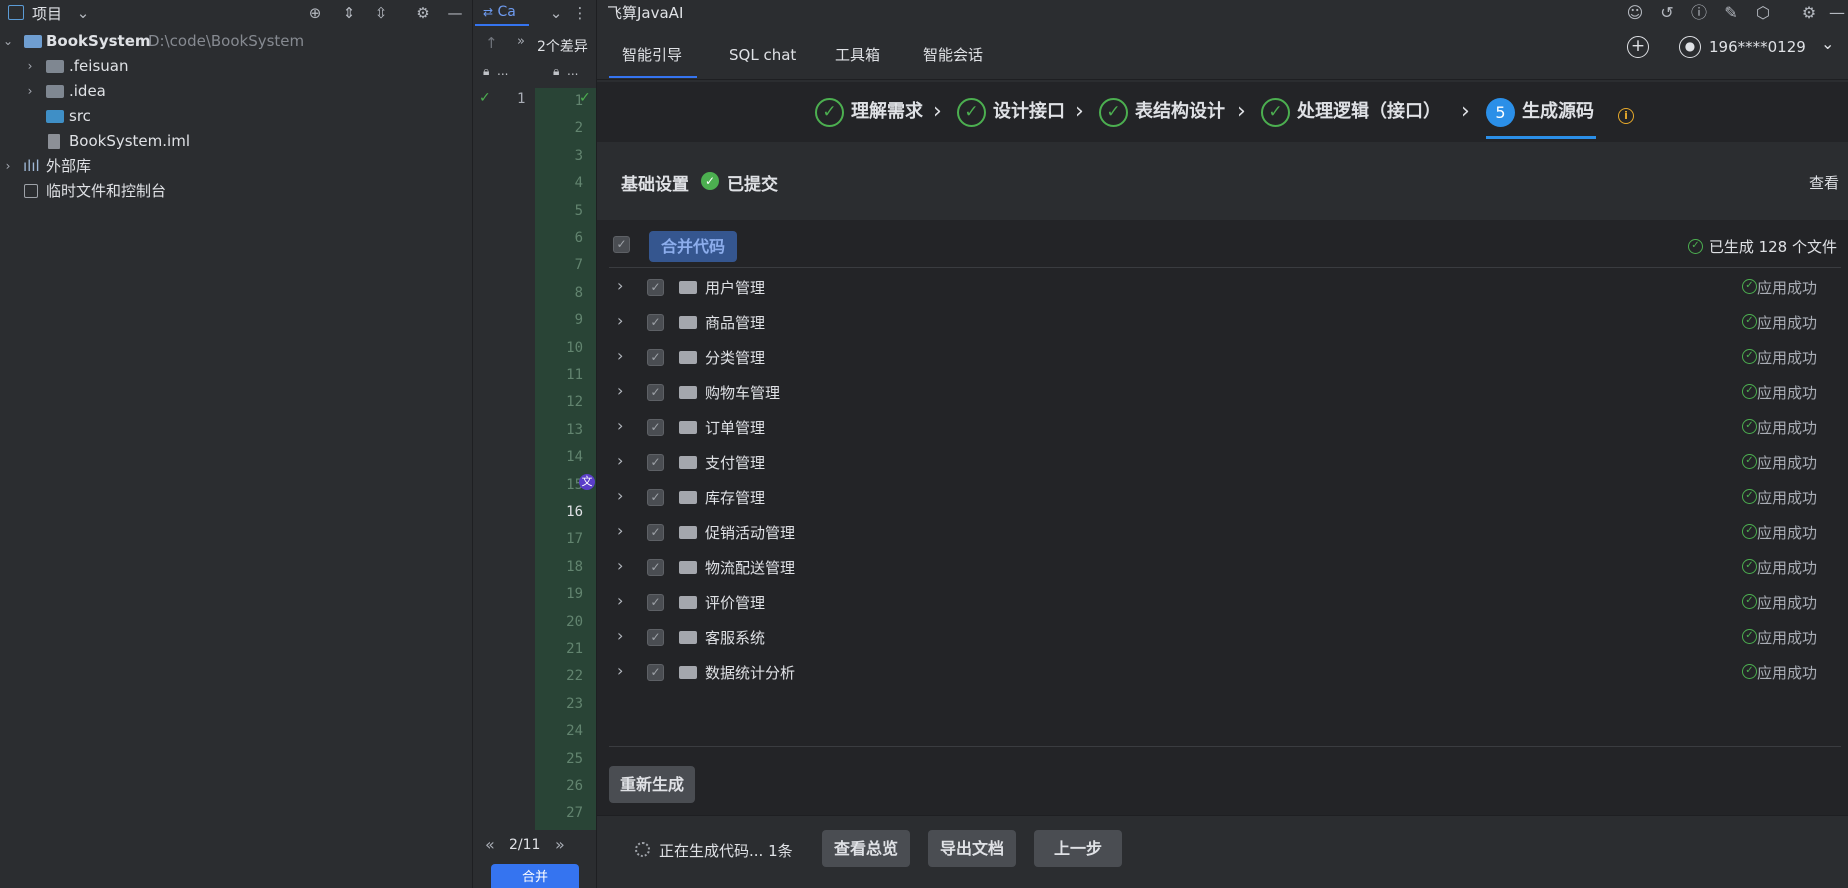  I want to click on line-number: 8, so click(578, 292).